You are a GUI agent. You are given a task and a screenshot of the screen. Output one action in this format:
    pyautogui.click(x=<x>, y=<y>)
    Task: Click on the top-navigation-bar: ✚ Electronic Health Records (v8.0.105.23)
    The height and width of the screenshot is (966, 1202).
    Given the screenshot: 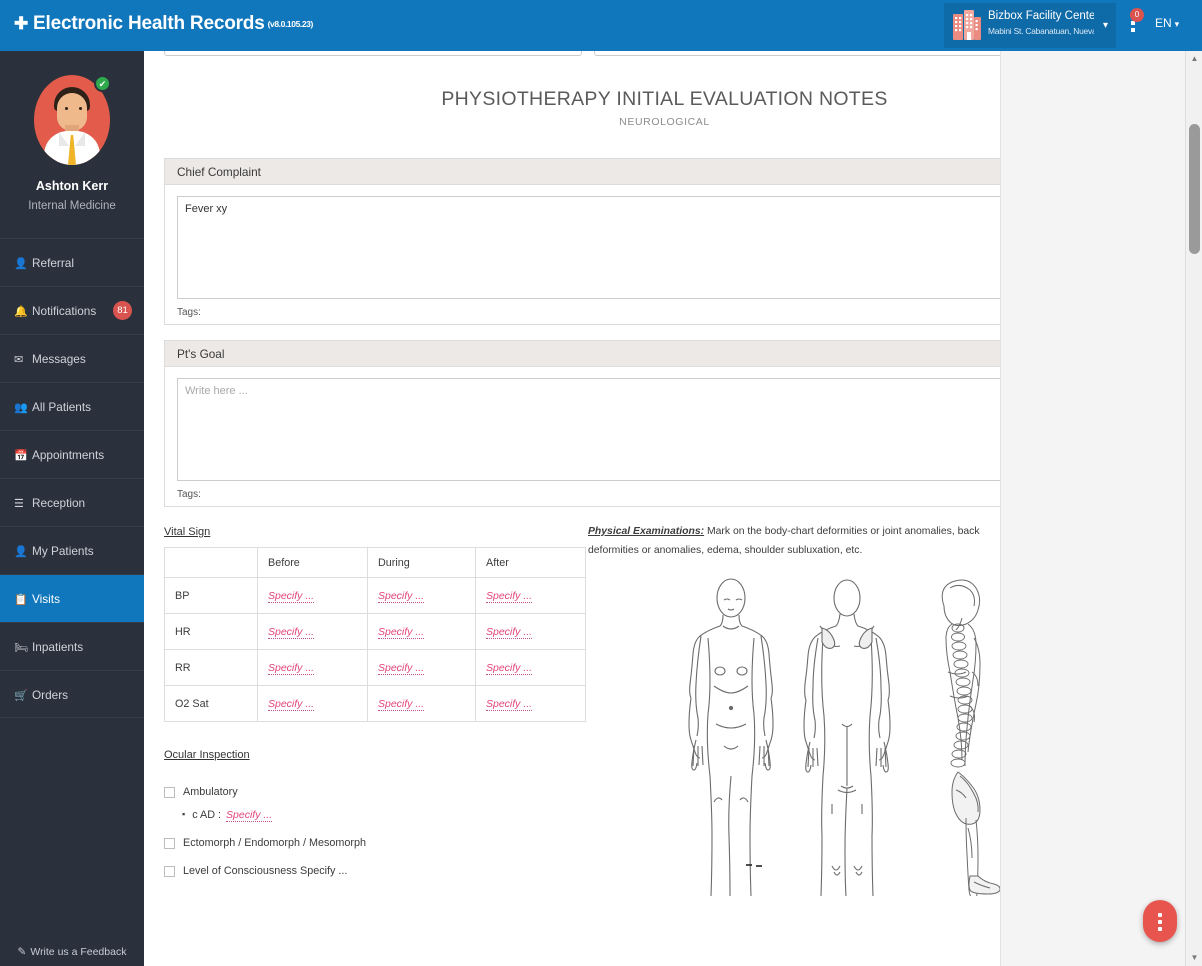 What is the action you would take?
    pyautogui.click(x=601, y=25)
    